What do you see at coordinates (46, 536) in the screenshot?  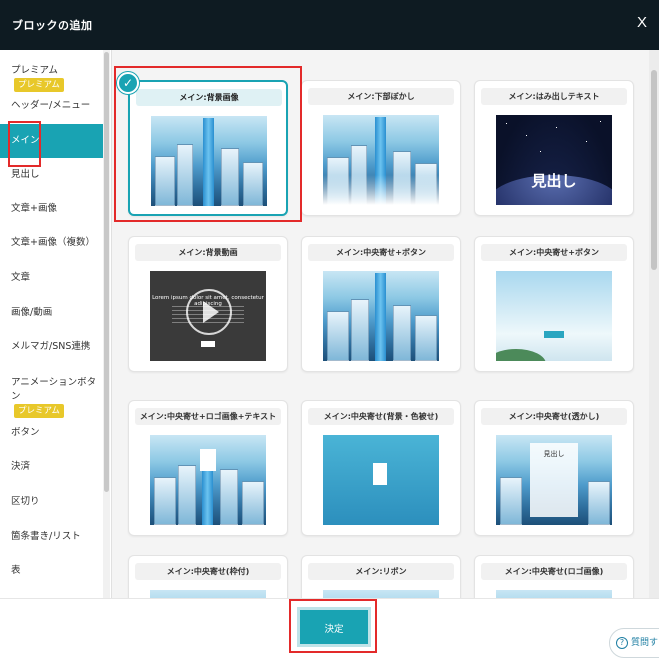 I see `sidebar-item-label: 箇条書き/リスト` at bounding box center [46, 536].